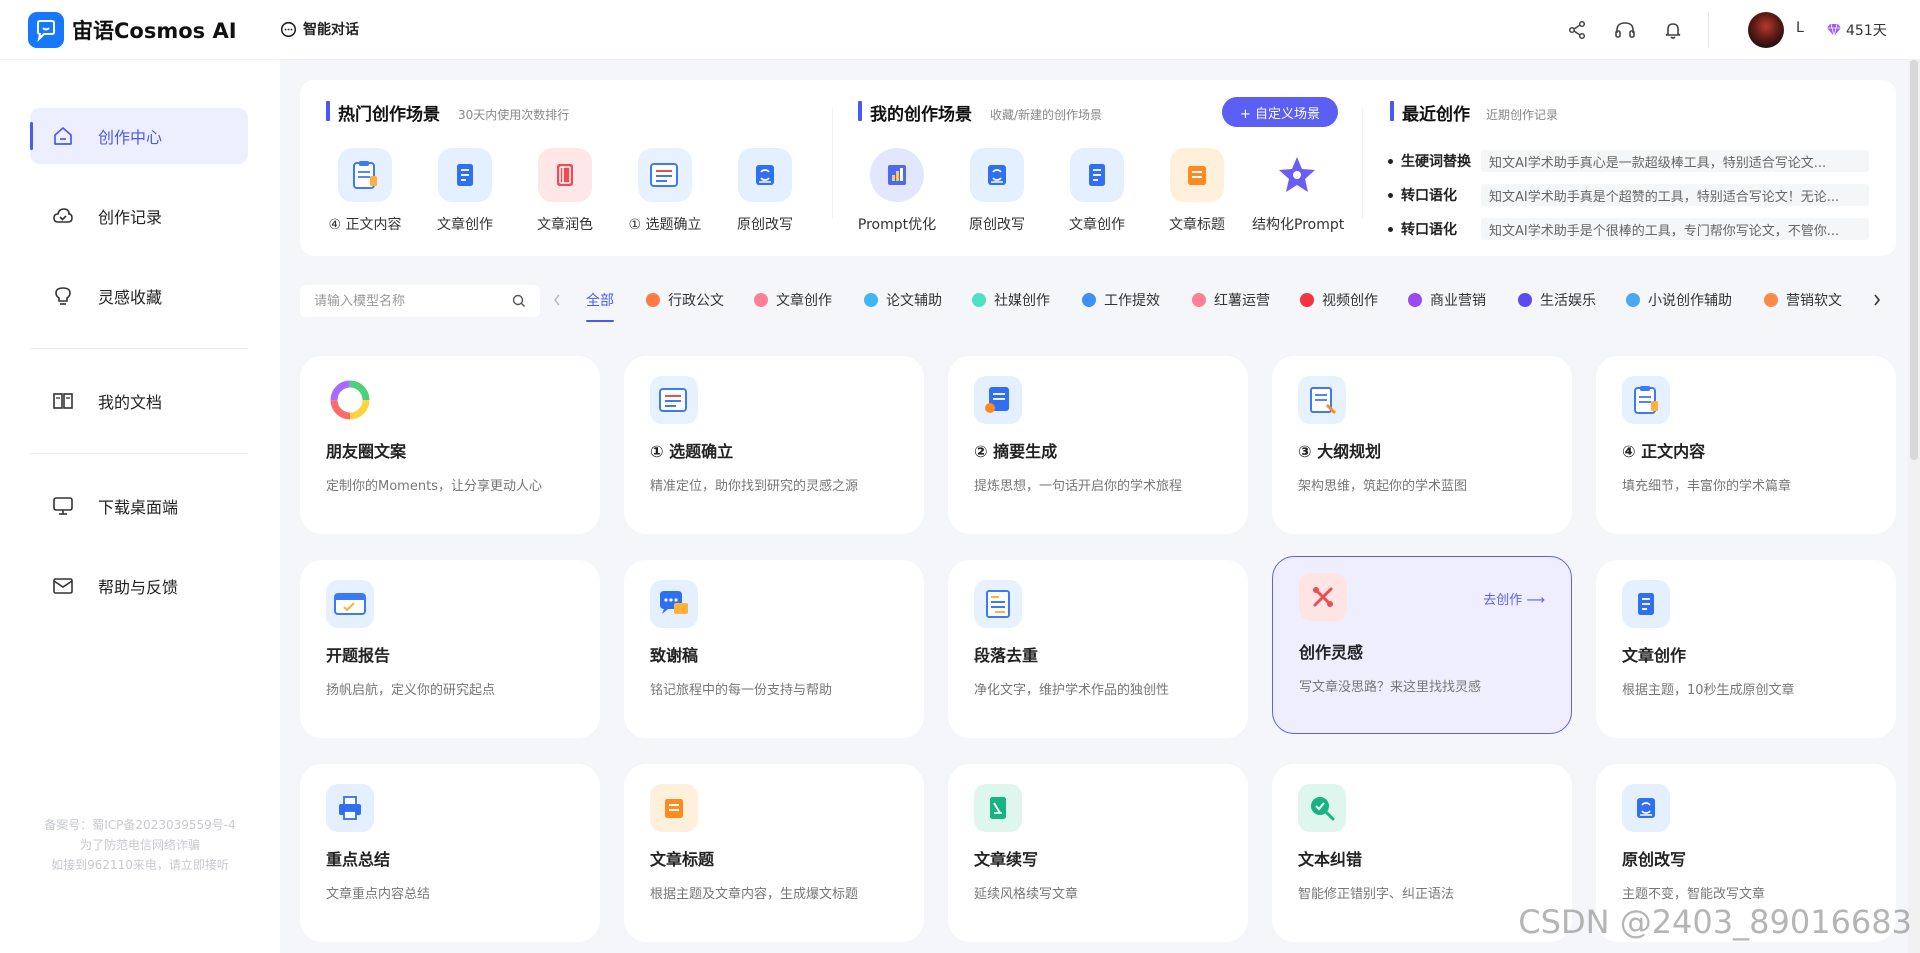 Image resolution: width=1920 pixels, height=953 pixels. I want to click on category-tab: 小说创作辅助, so click(1679, 300).